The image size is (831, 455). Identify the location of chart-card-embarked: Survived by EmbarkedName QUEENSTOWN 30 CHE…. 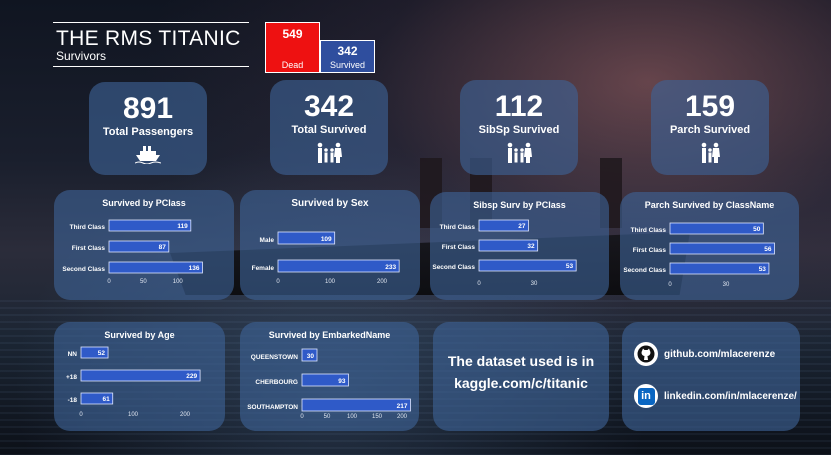
(329, 376).